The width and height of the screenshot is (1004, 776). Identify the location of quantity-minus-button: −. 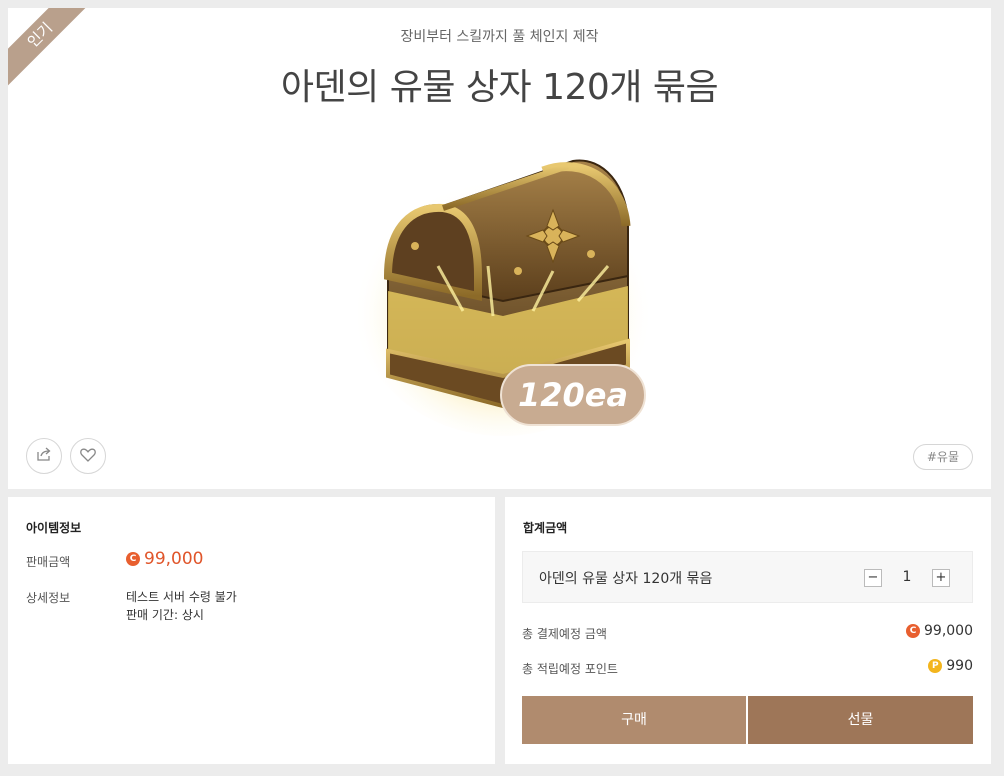
(873, 578).